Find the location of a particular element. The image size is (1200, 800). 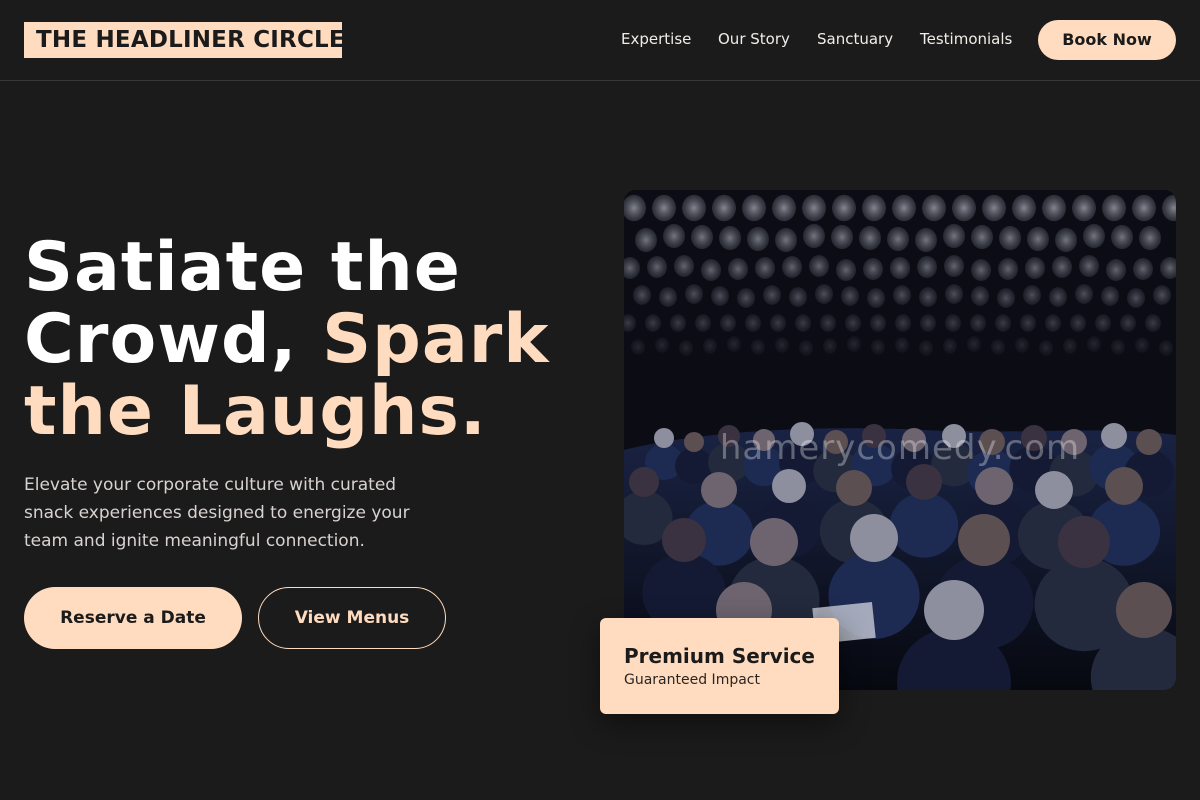

premium-service-card: Premium Service Guaranteed Impact is located at coordinates (719, 666).